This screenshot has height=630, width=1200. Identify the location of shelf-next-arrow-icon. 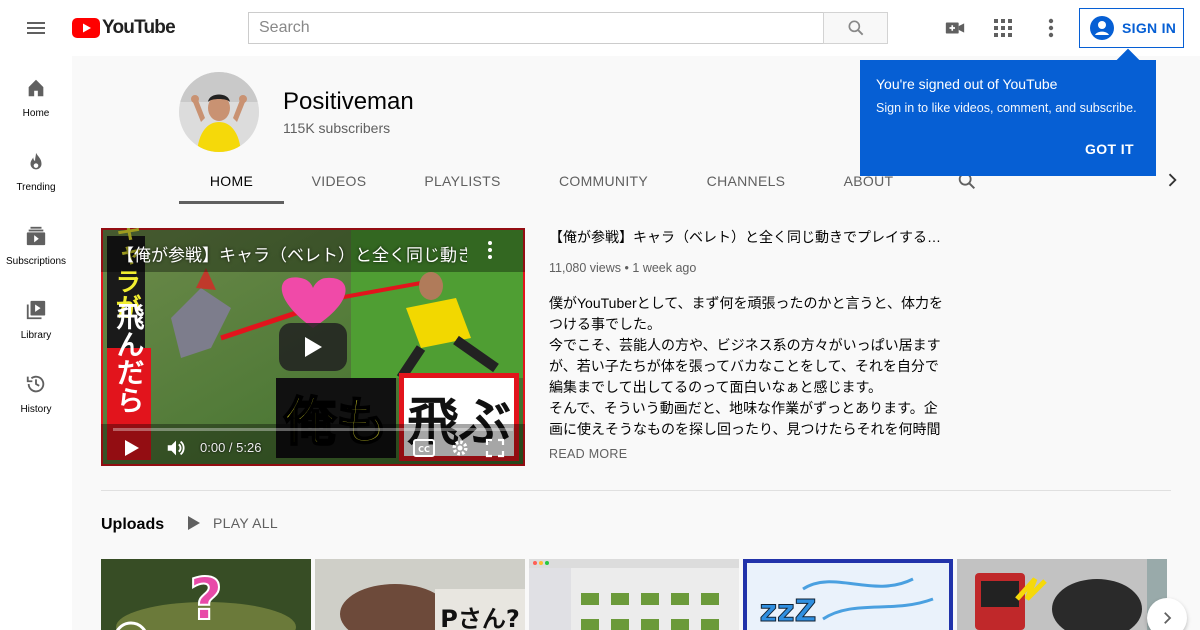
(1167, 614).